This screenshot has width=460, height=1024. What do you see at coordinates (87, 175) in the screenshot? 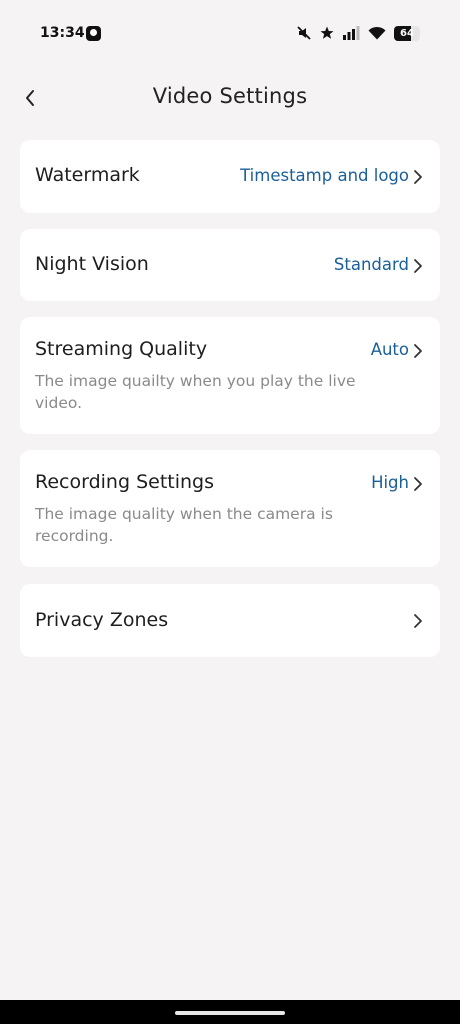
I see `setting-title: Watermark` at bounding box center [87, 175].